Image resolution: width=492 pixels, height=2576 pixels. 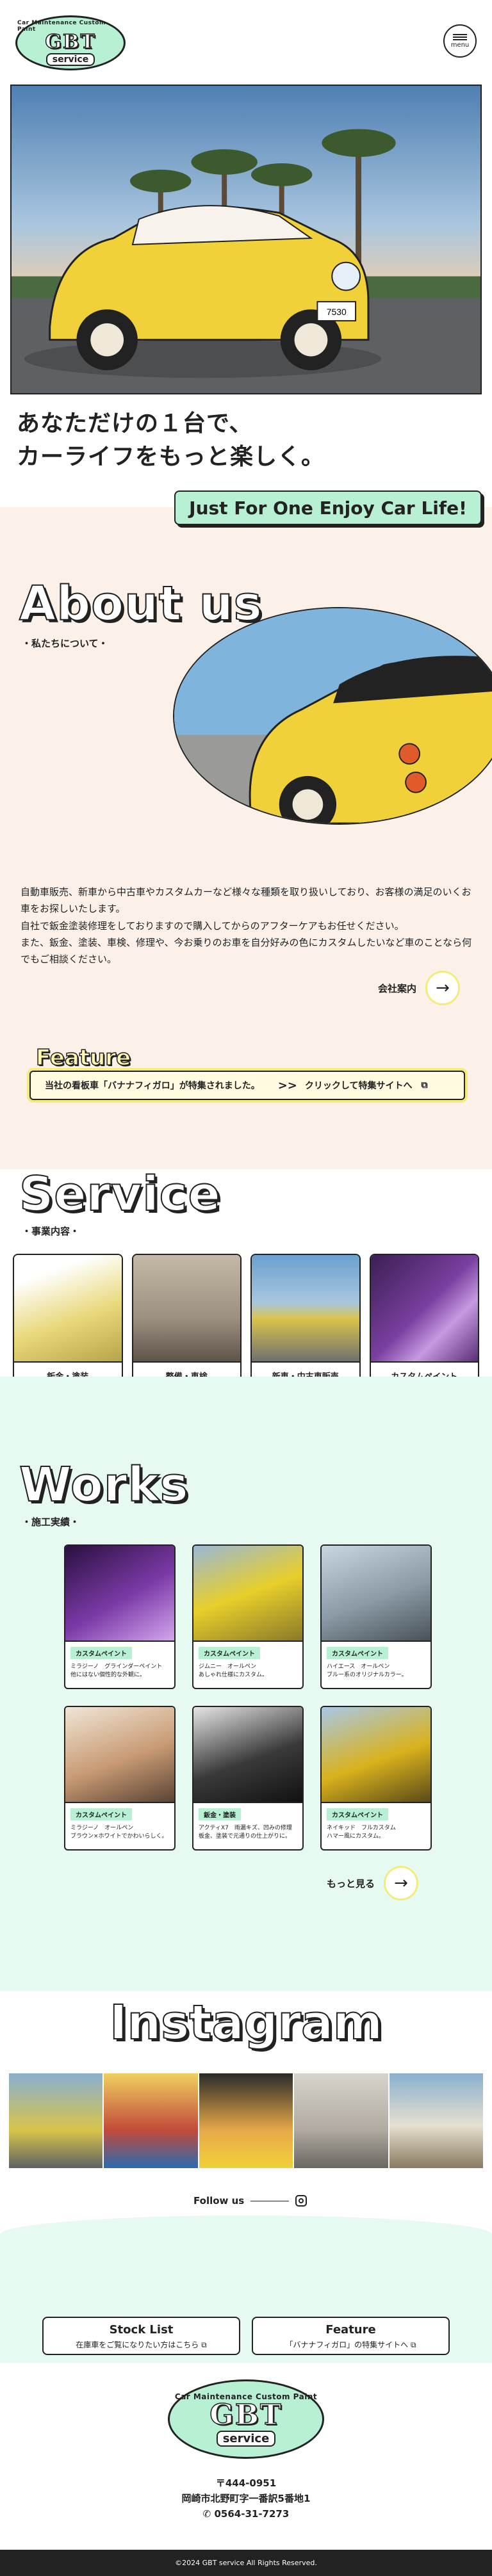 What do you see at coordinates (83, 1057) in the screenshot?
I see `feature-title: Feature` at bounding box center [83, 1057].